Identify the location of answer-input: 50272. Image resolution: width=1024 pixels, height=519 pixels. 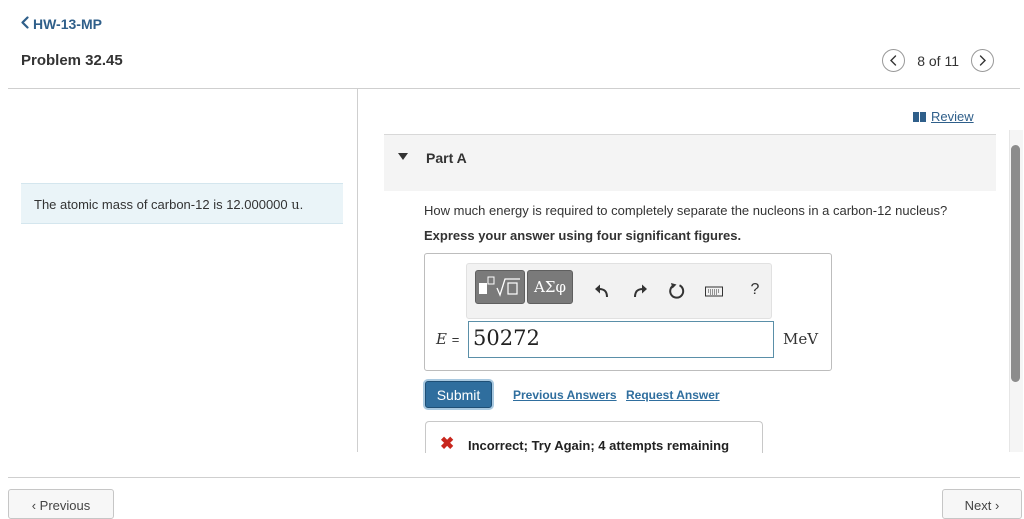
(621, 339).